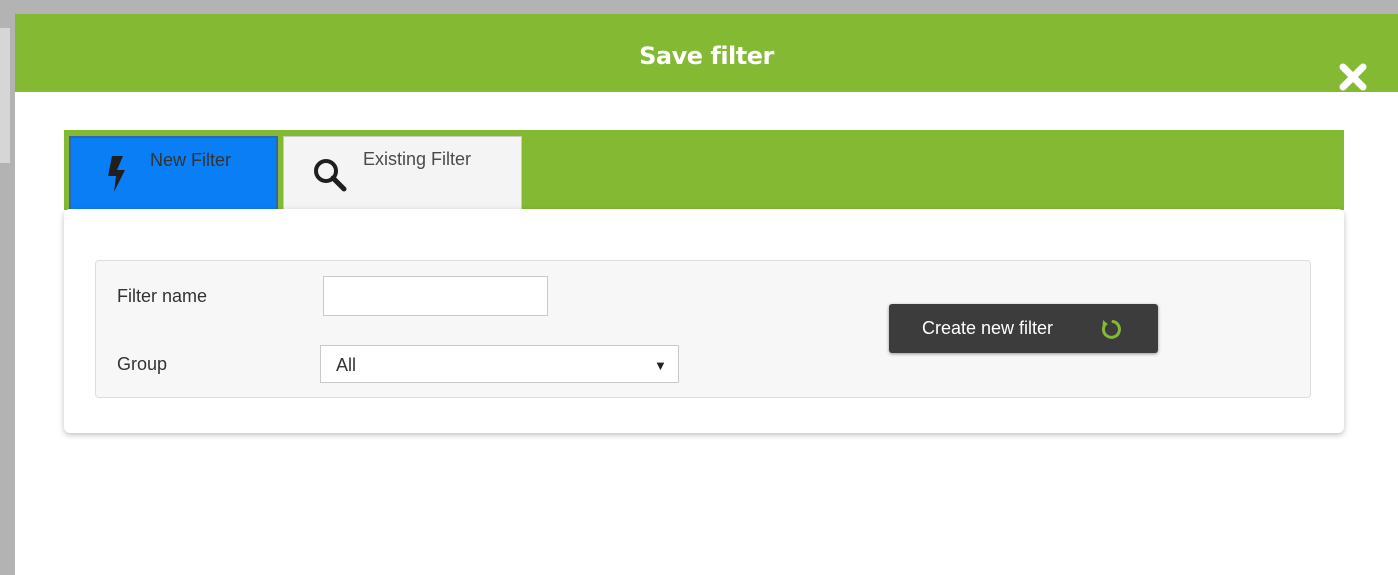  What do you see at coordinates (142, 364) in the screenshot?
I see `group-label: Group` at bounding box center [142, 364].